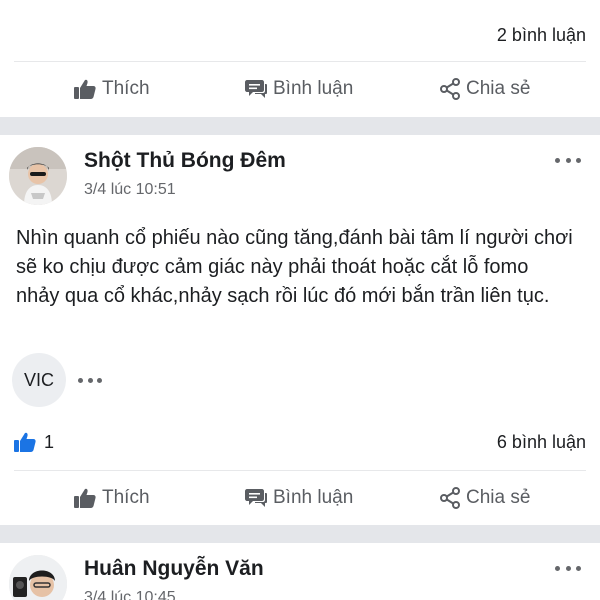 Image resolution: width=600 pixels, height=600 pixels. I want to click on blue-like-icon, so click(25, 442).